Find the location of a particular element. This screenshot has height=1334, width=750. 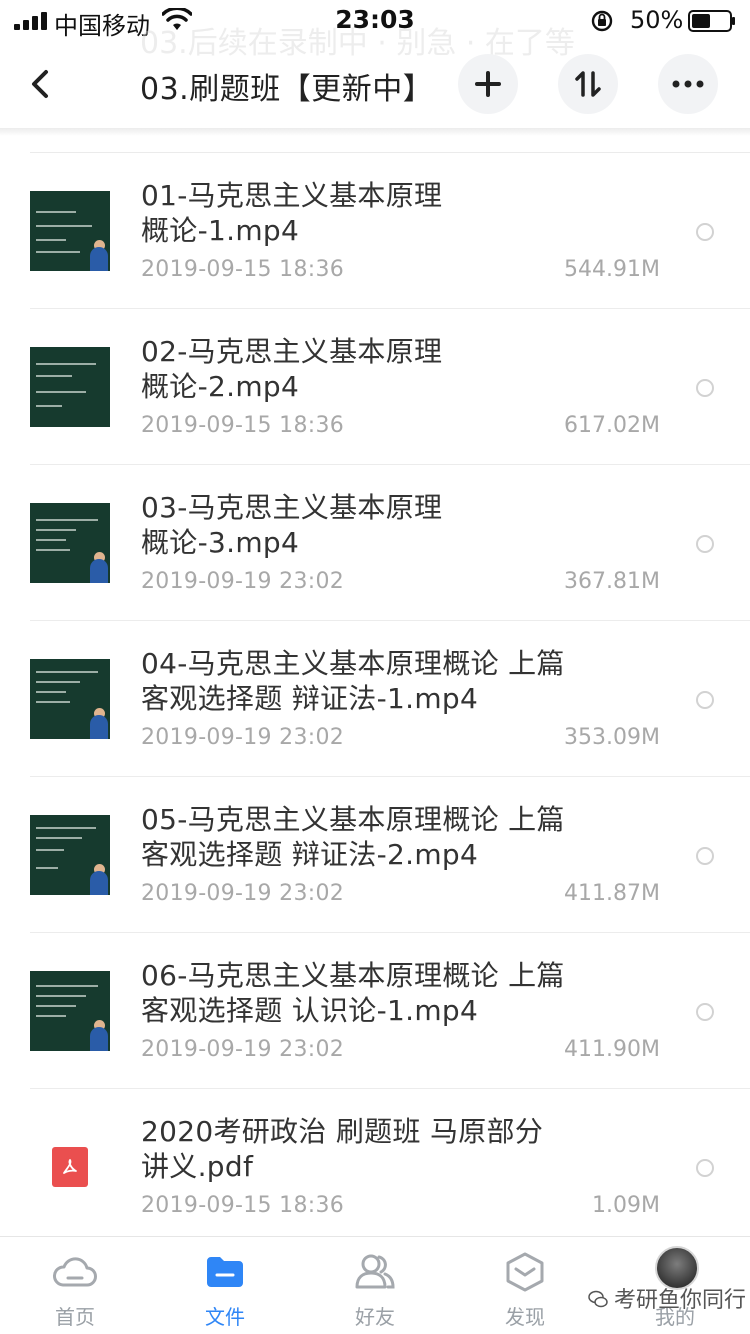

file-size: 411.90M is located at coordinates (612, 1049).